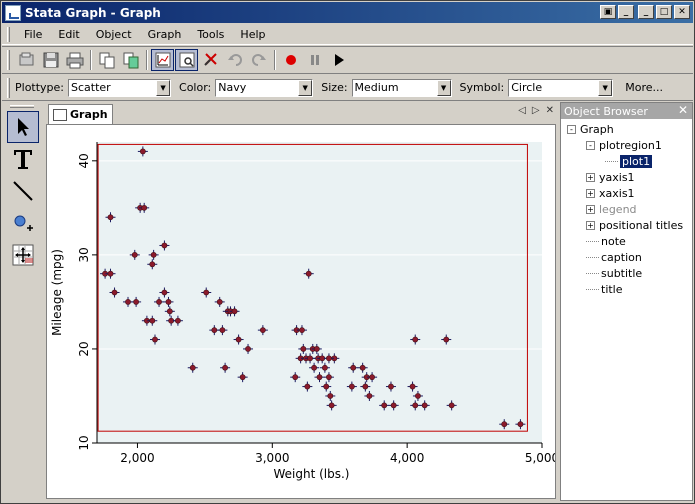 This screenshot has height=504, width=695. I want to click on tree-item-note: note, so click(606, 241).